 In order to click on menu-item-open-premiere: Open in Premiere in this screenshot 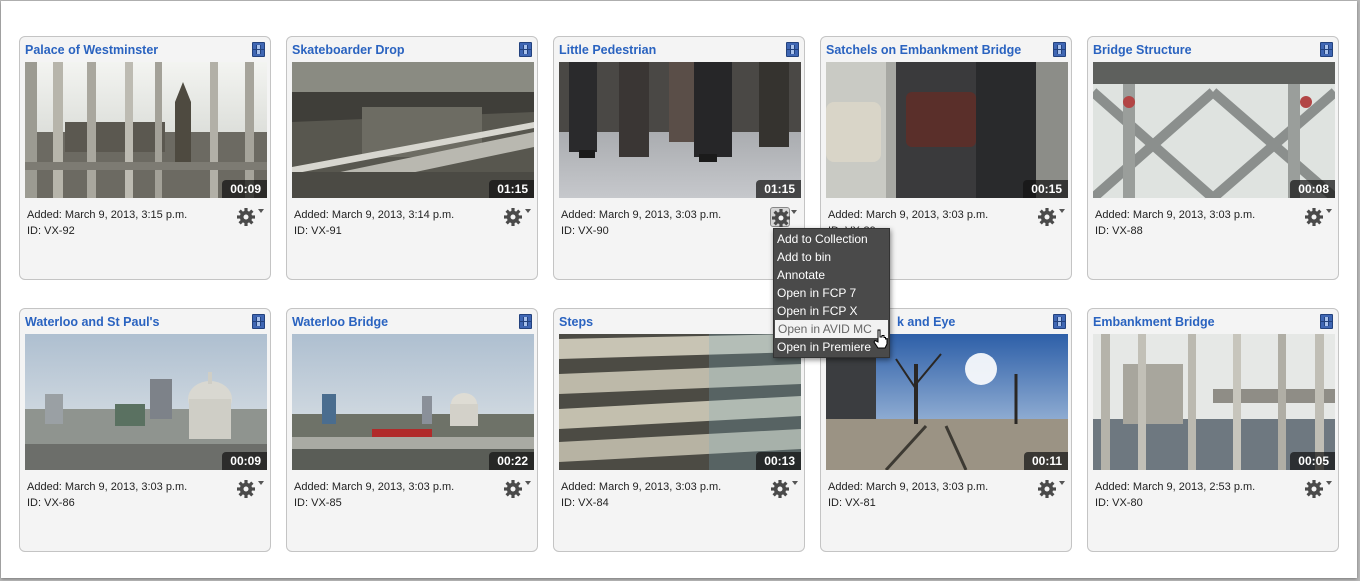, I will do `click(831, 347)`.